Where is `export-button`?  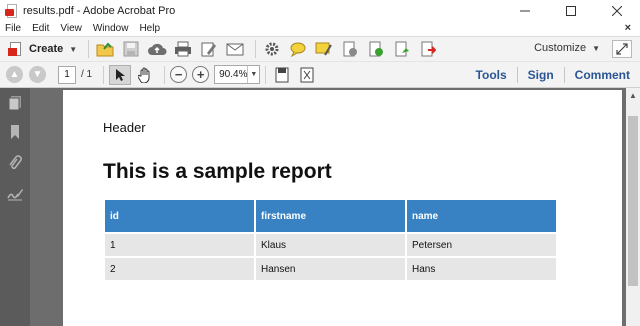
export-button is located at coordinates (376, 49).